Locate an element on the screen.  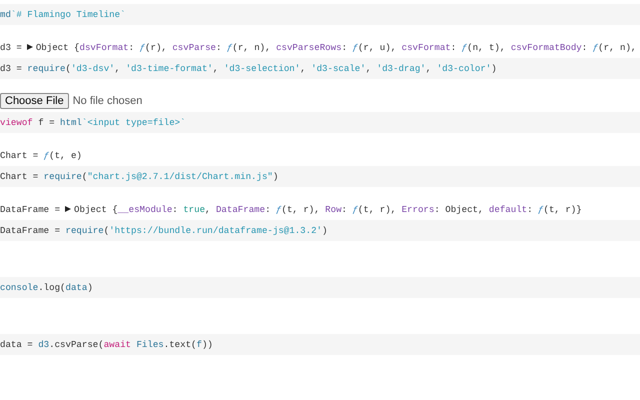
choose-file-button: Choose File is located at coordinates (34, 101).